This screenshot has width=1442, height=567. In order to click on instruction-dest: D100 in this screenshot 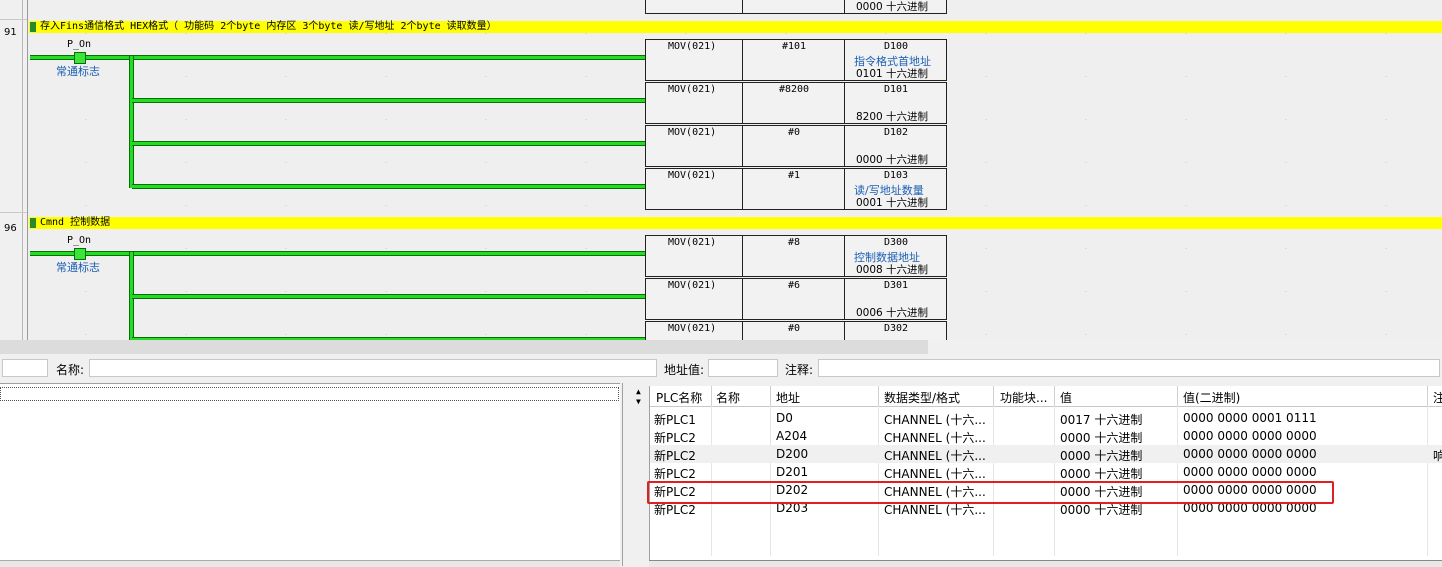, I will do `click(896, 46)`.